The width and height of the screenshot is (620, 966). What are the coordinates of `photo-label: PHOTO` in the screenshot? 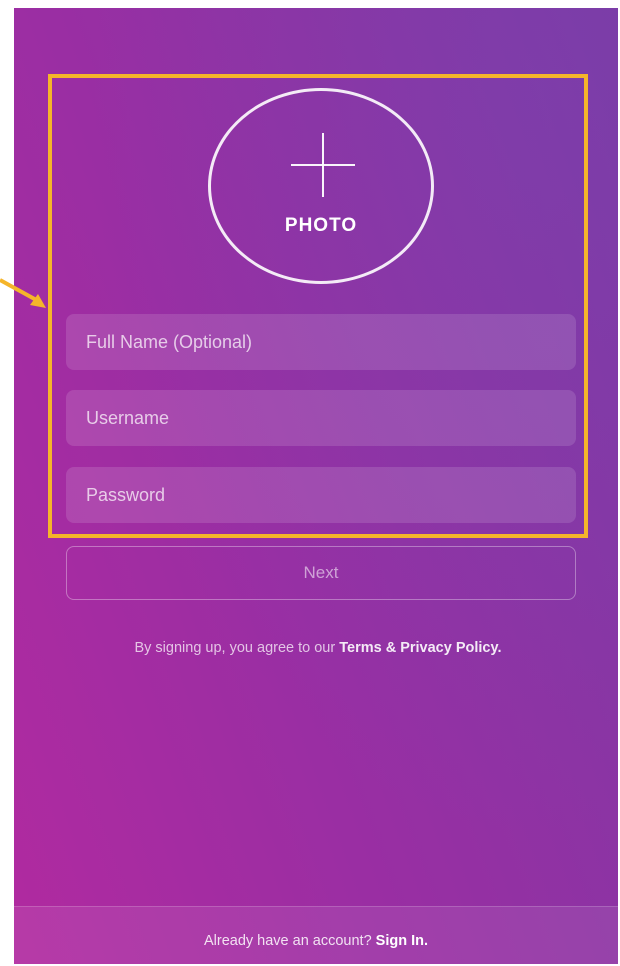 It's located at (321, 225).